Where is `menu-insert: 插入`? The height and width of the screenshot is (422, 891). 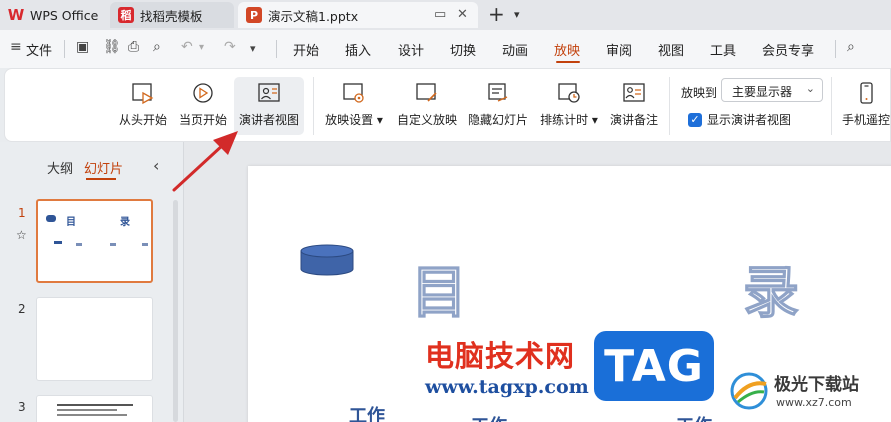 menu-insert: 插入 is located at coordinates (358, 49).